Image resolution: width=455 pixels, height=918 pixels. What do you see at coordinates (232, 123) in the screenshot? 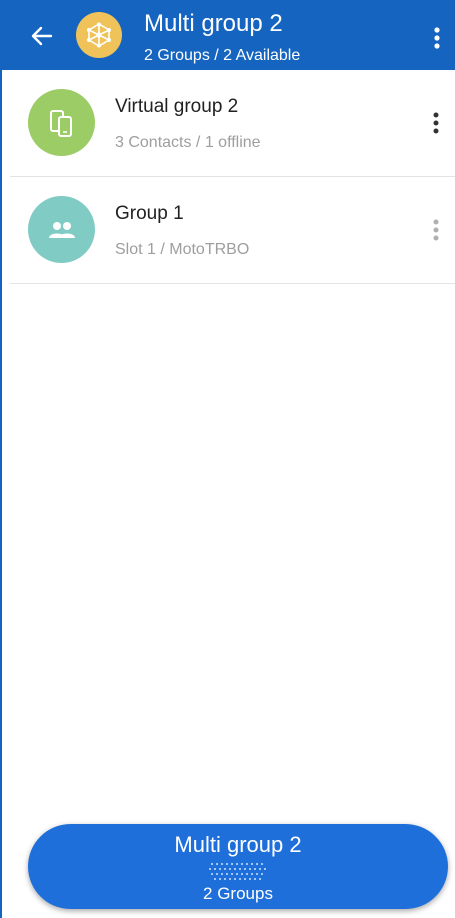
I see `list-item-virtual-group-2: Virtual group 2 3 Contacts / 1 offline` at bounding box center [232, 123].